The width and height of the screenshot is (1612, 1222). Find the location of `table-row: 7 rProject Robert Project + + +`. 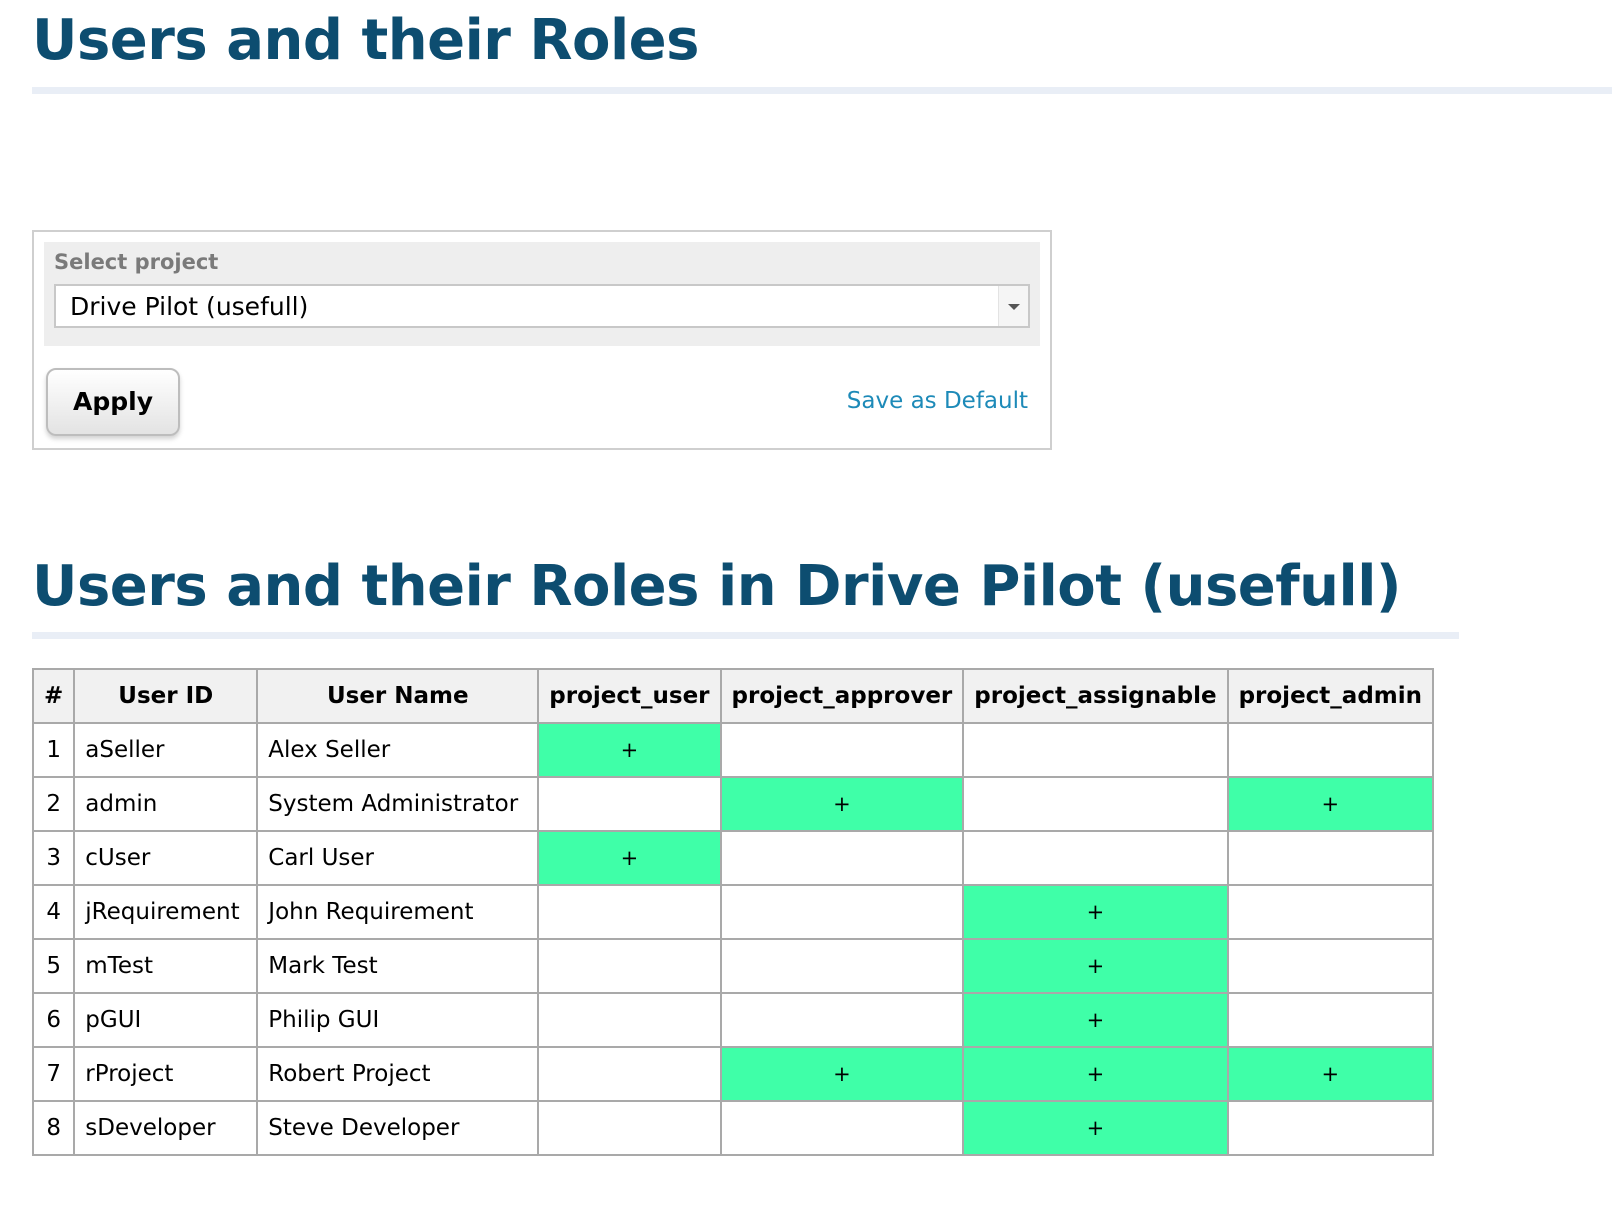

table-row: 7 rProject Robert Project + + + is located at coordinates (733, 1074).